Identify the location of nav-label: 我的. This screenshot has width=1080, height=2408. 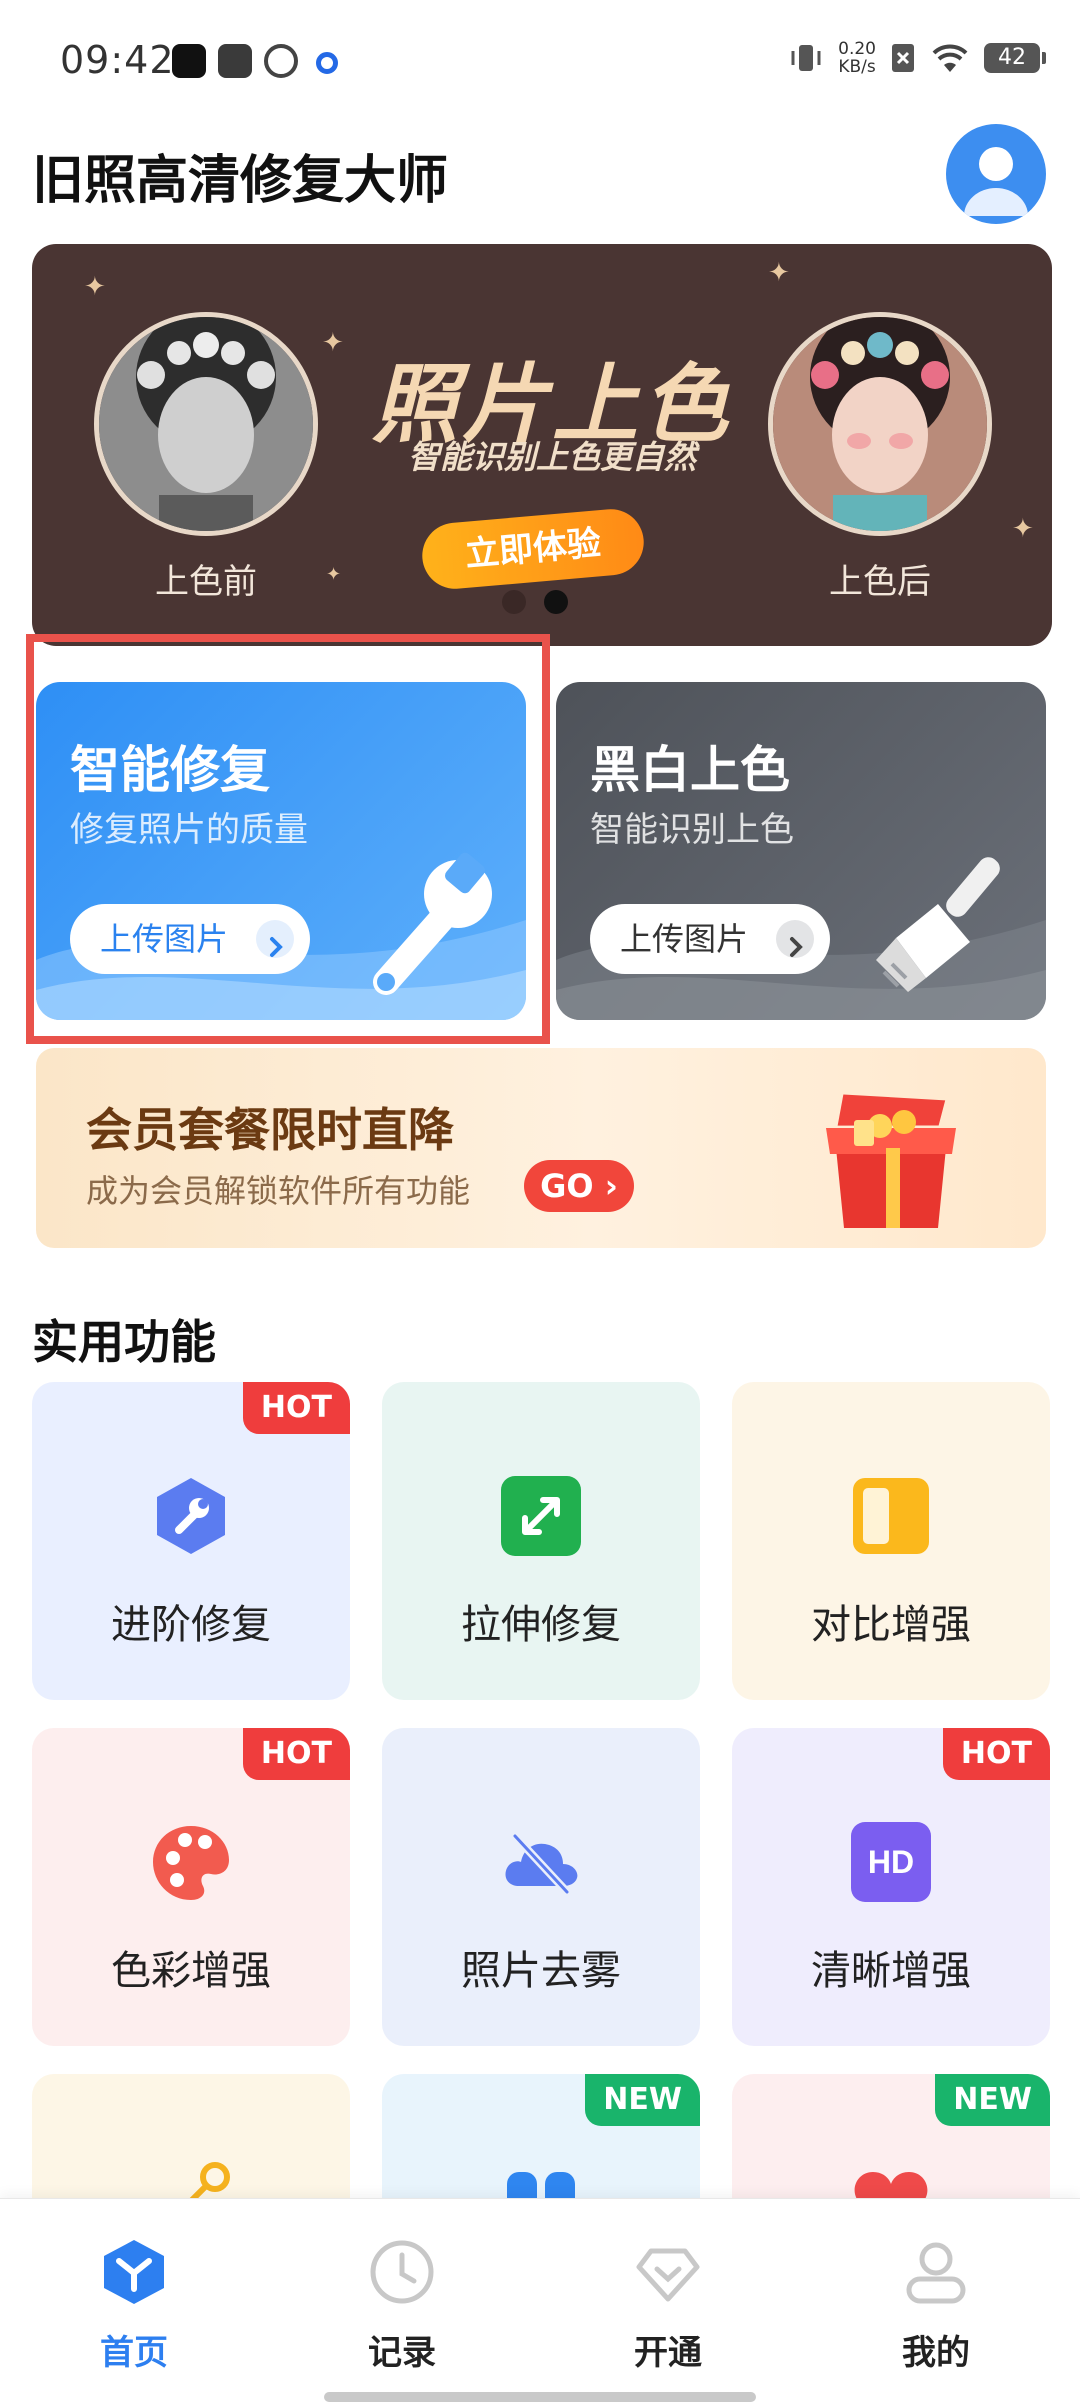
(936, 2353).